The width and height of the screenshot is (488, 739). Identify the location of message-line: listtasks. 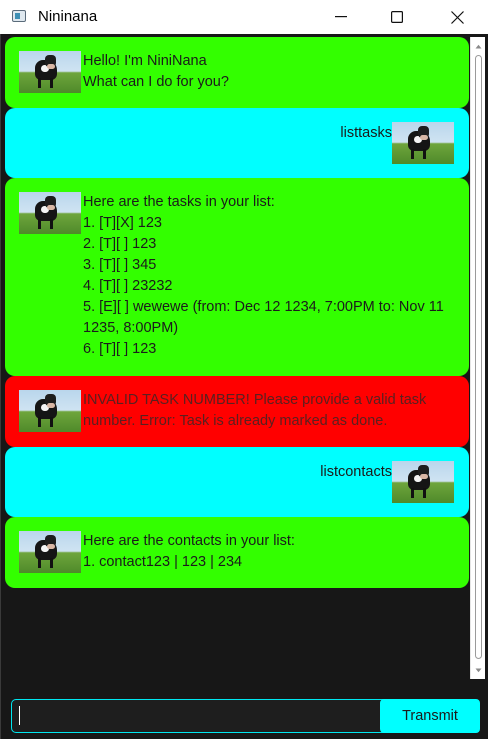
(366, 133).